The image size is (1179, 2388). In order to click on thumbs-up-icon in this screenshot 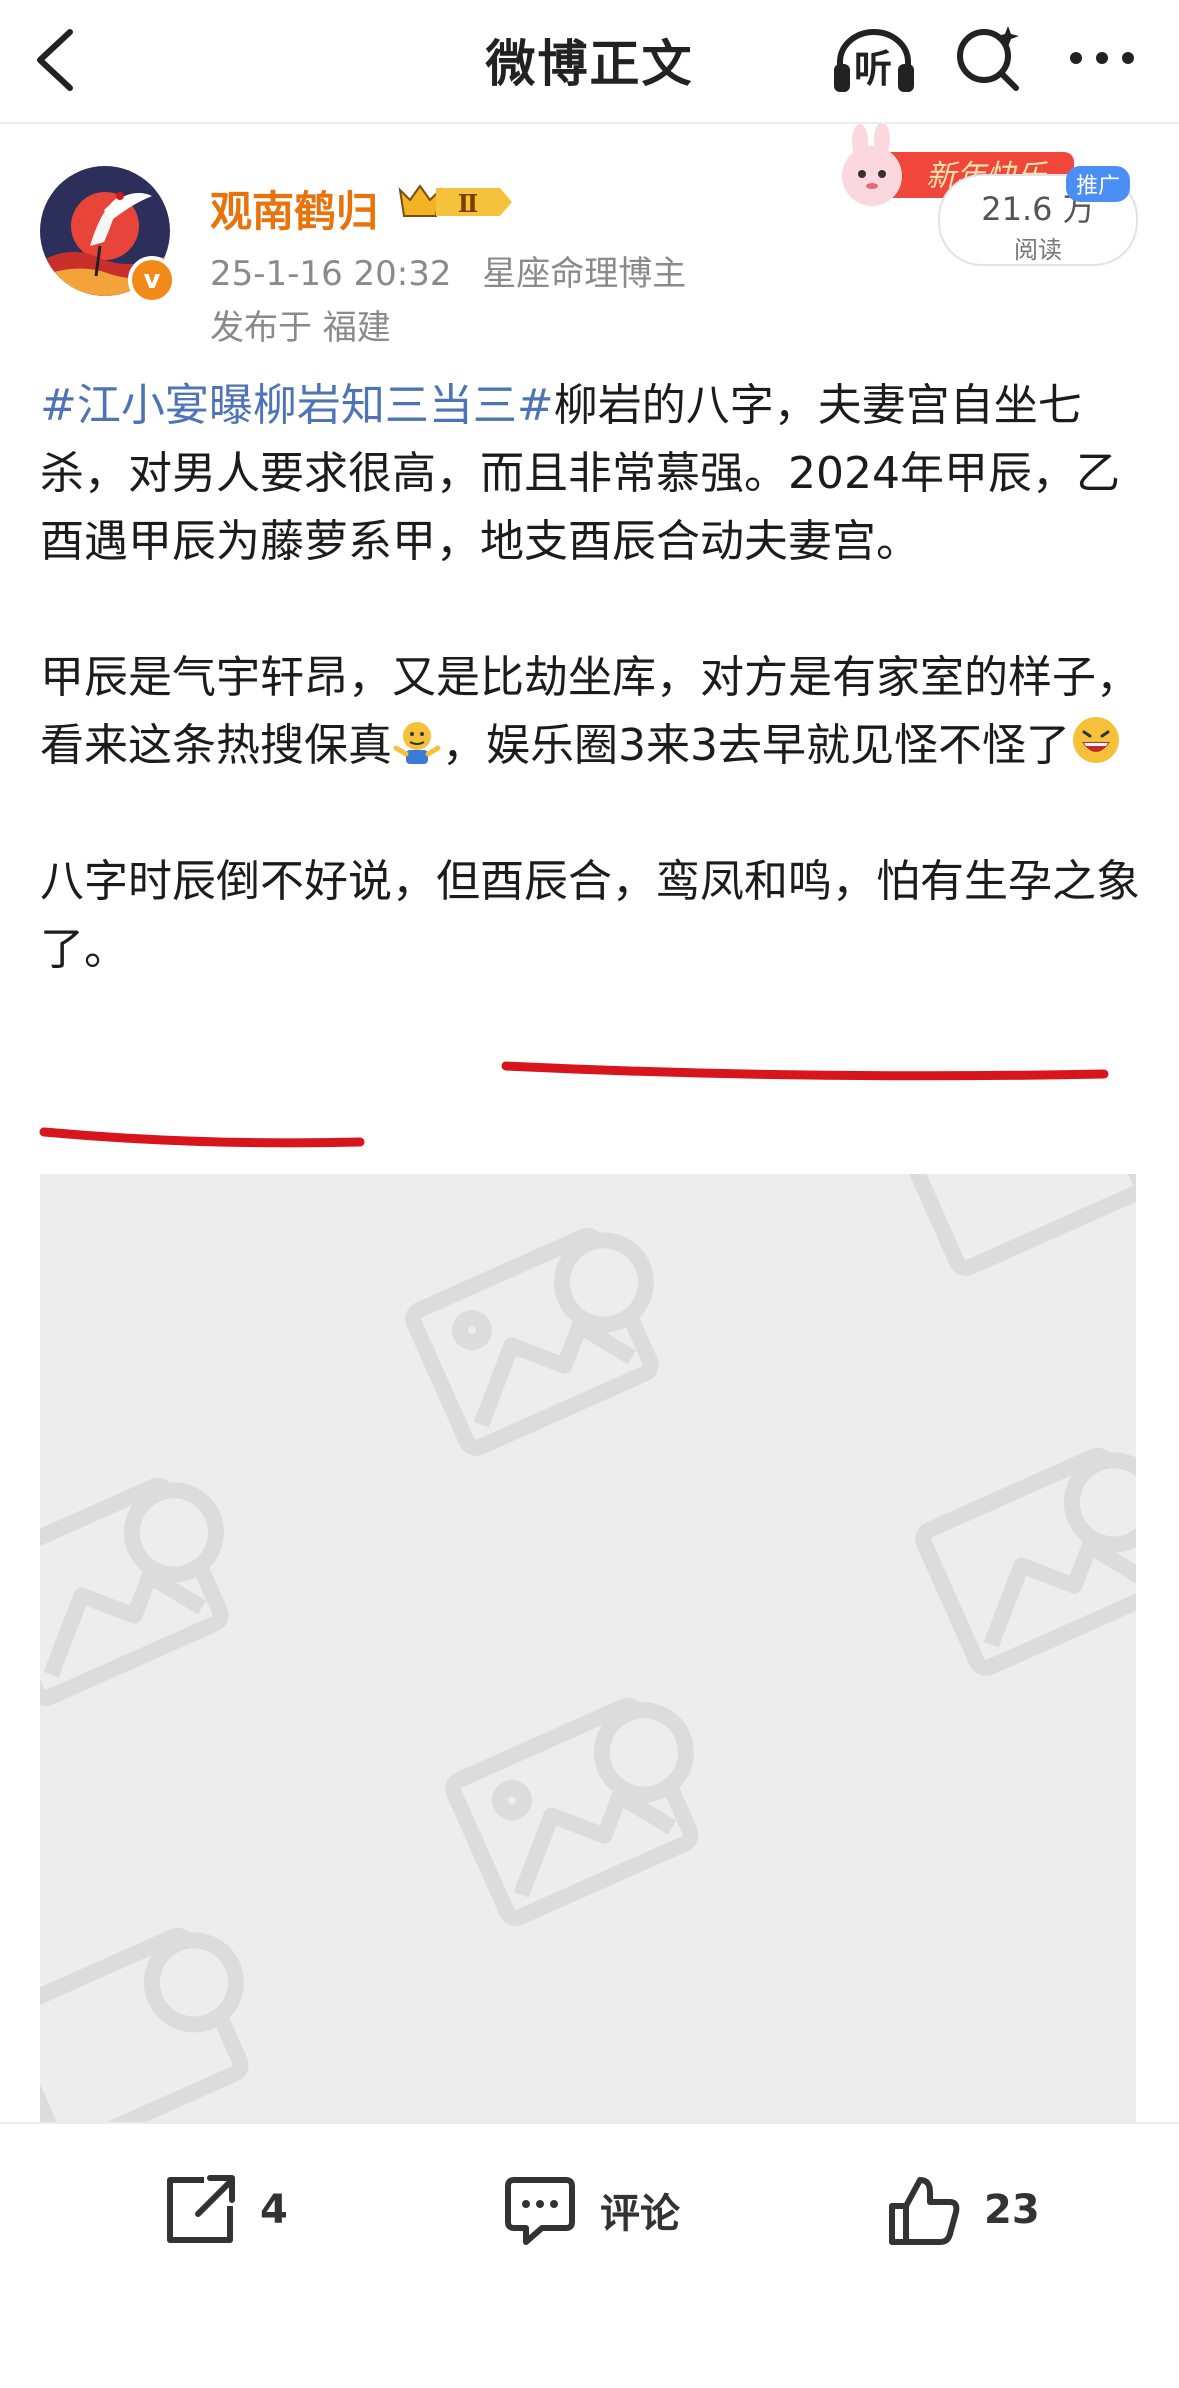, I will do `click(924, 2211)`.